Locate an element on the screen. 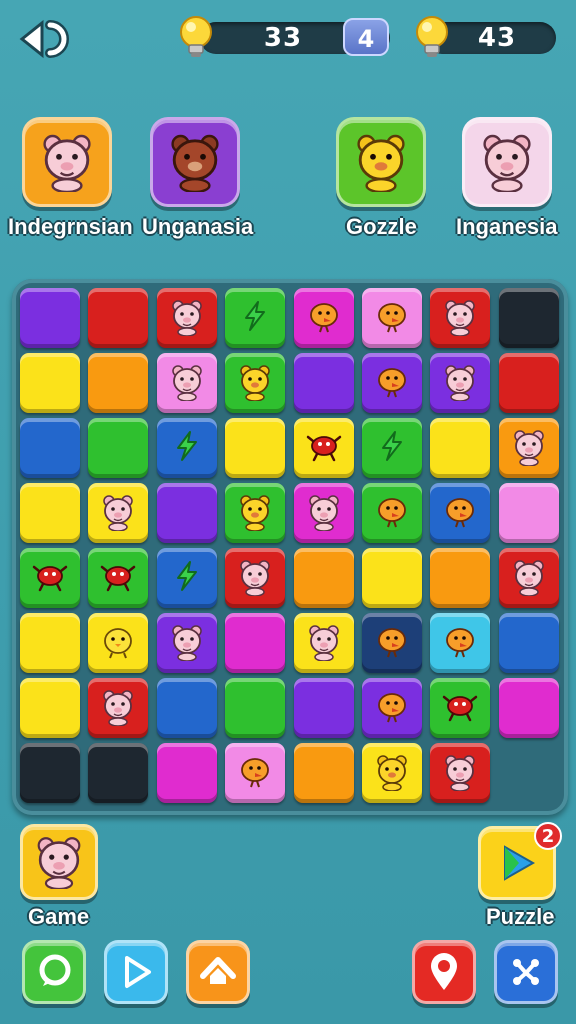 The height and width of the screenshot is (1024, 576). share-button is located at coordinates (526, 972).